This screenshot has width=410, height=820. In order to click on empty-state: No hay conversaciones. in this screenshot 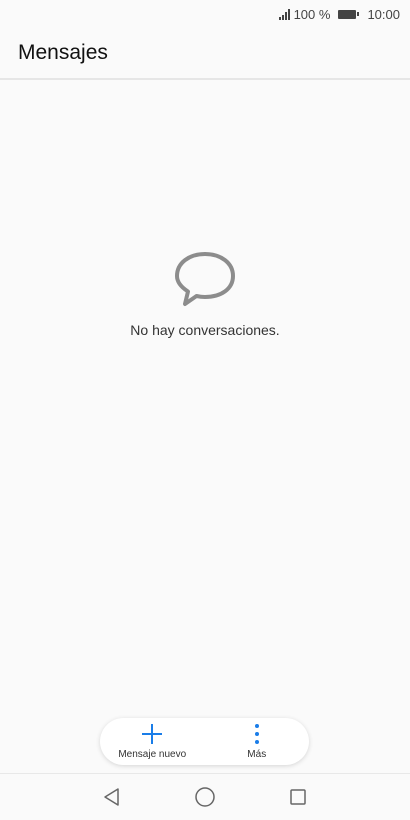, I will do `click(205, 294)`.